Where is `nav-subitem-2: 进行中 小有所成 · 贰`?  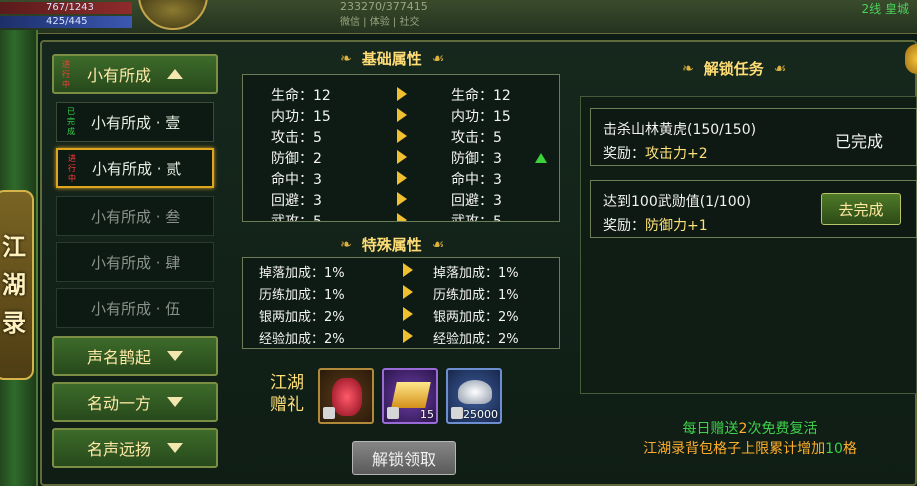 nav-subitem-2: 进行中 小有所成 · 贰 is located at coordinates (135, 168).